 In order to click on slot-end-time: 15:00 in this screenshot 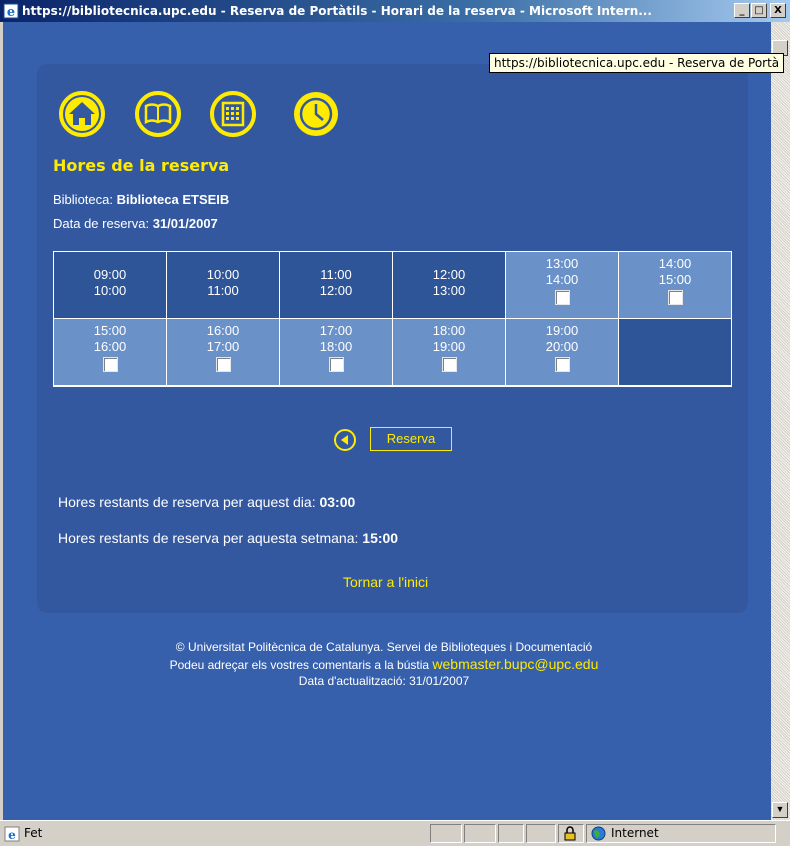, I will do `click(675, 279)`.